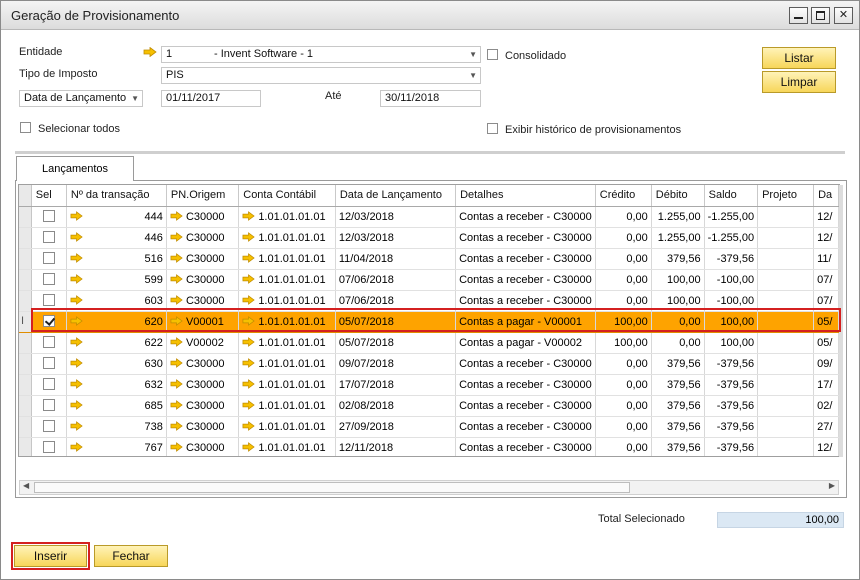 The height and width of the screenshot is (580, 860). Describe the element at coordinates (623, 196) in the screenshot. I see `column-header: Crédito` at that location.